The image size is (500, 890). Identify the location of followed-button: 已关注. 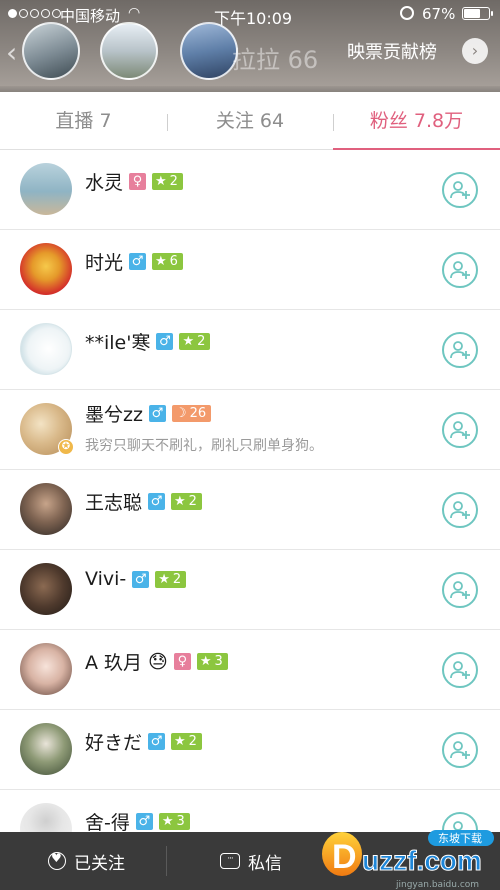
(86, 861).